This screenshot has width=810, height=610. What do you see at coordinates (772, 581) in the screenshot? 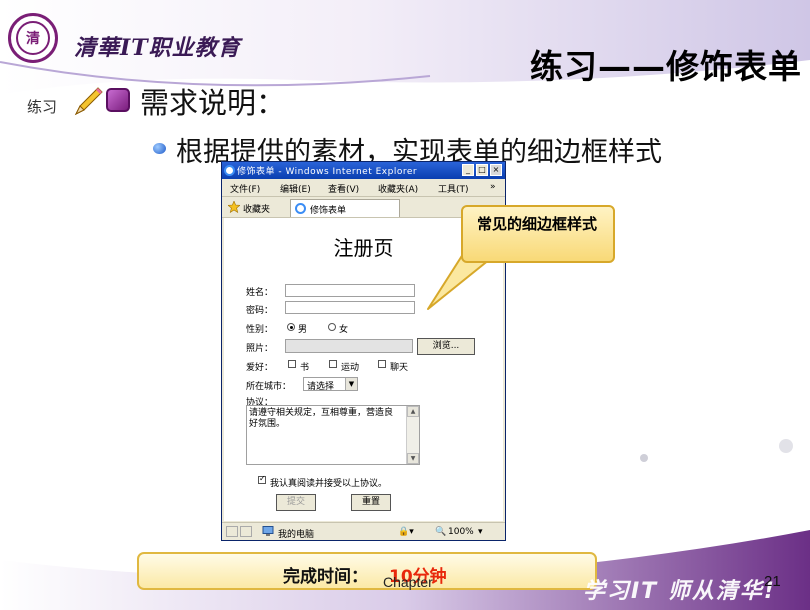
I see `page-number: 21` at bounding box center [772, 581].